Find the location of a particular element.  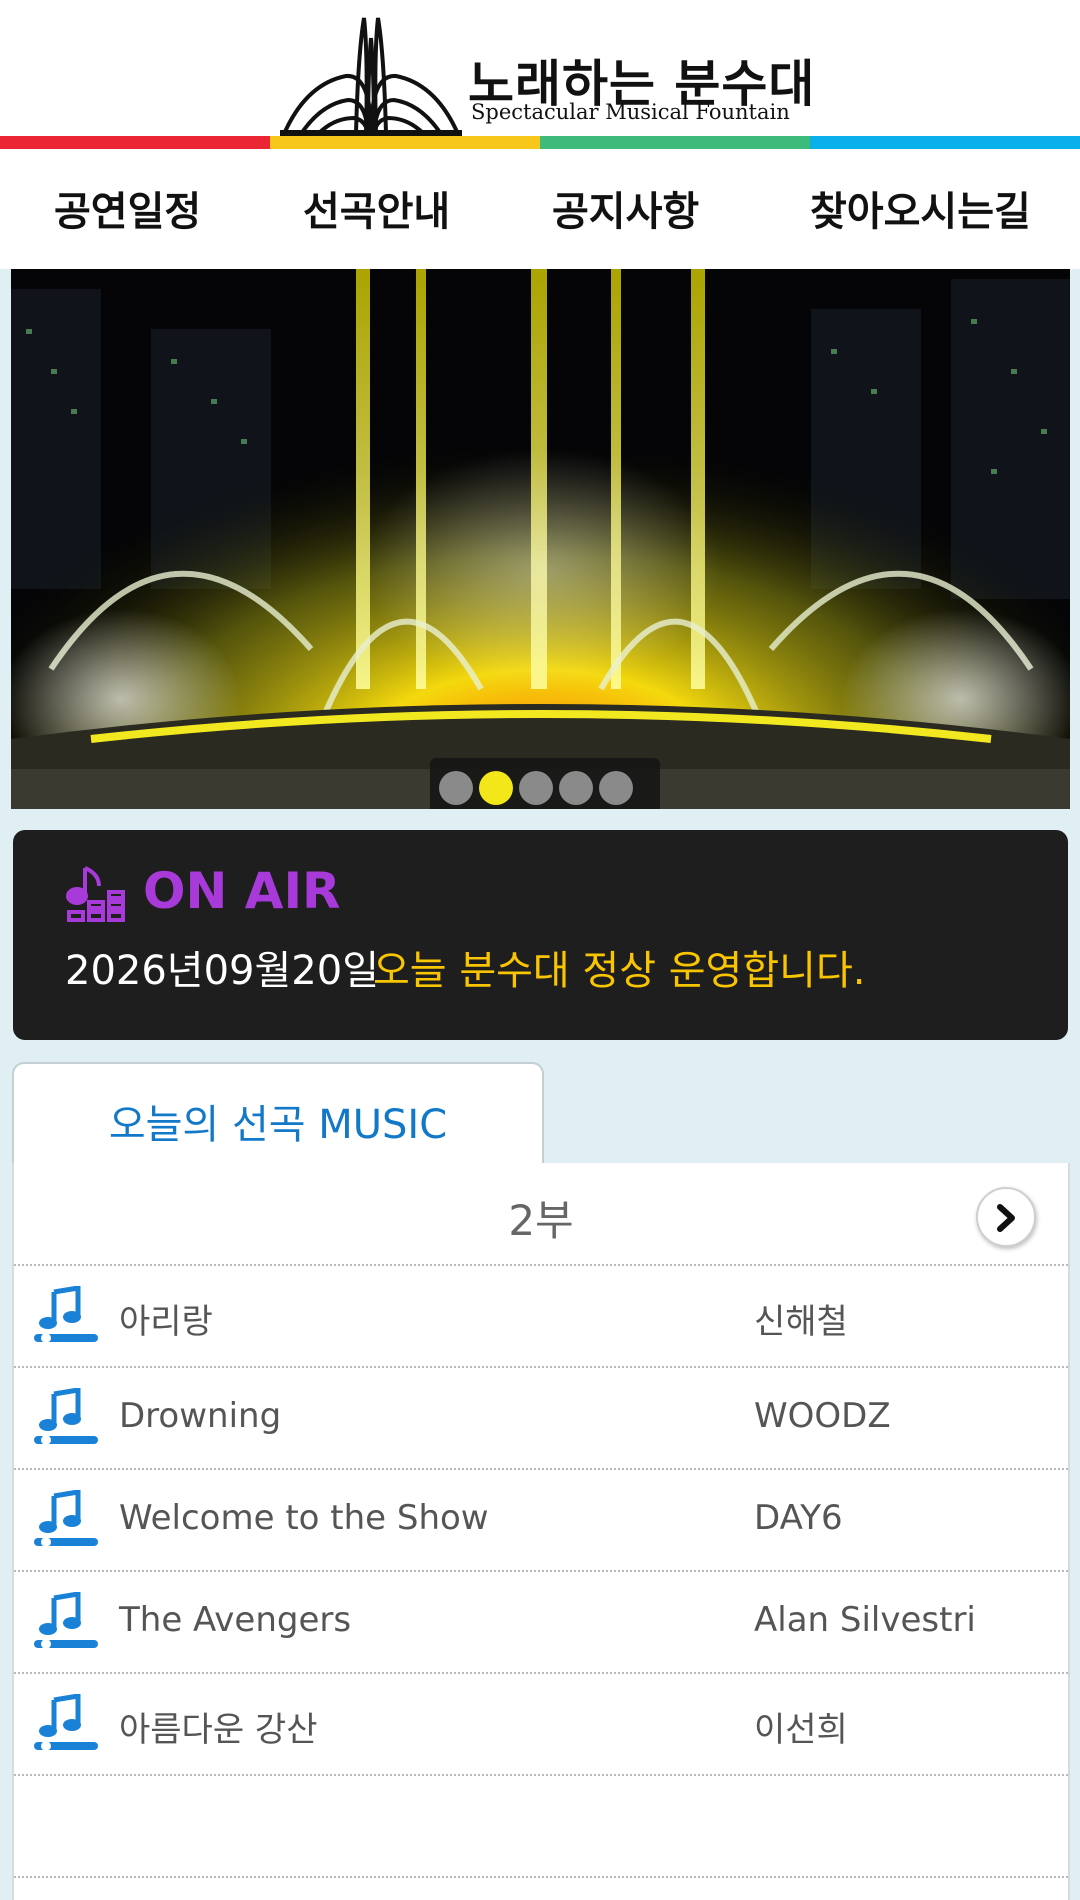

site-header: 노래하는 분수대 Spectacular Musical Fountain is located at coordinates (540, 68).